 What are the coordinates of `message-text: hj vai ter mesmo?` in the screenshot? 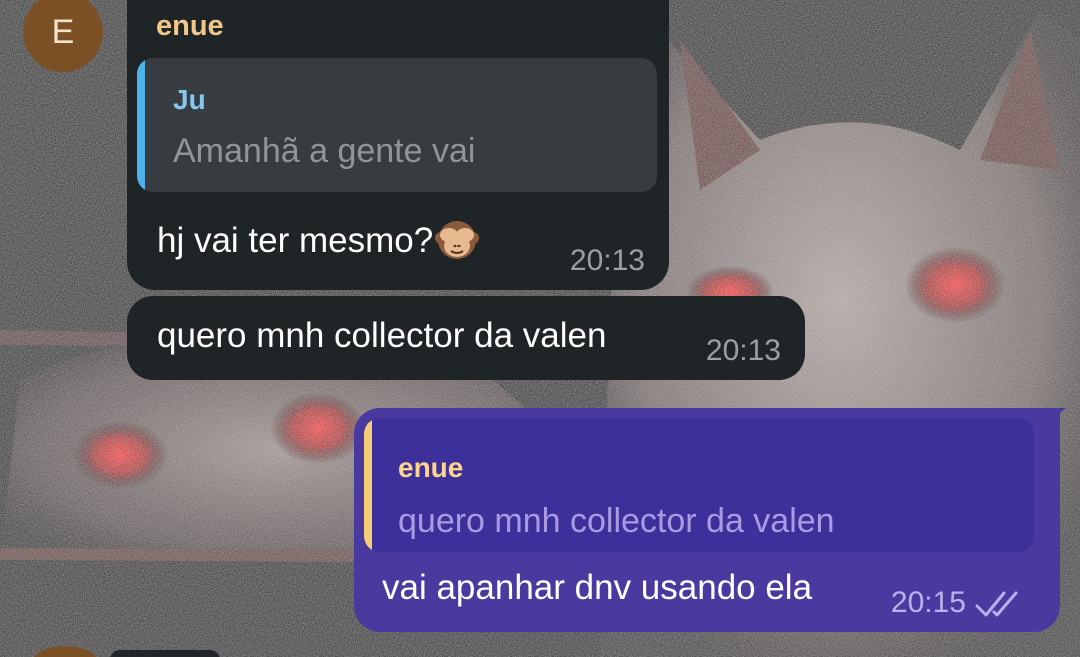 It's located at (295, 240).